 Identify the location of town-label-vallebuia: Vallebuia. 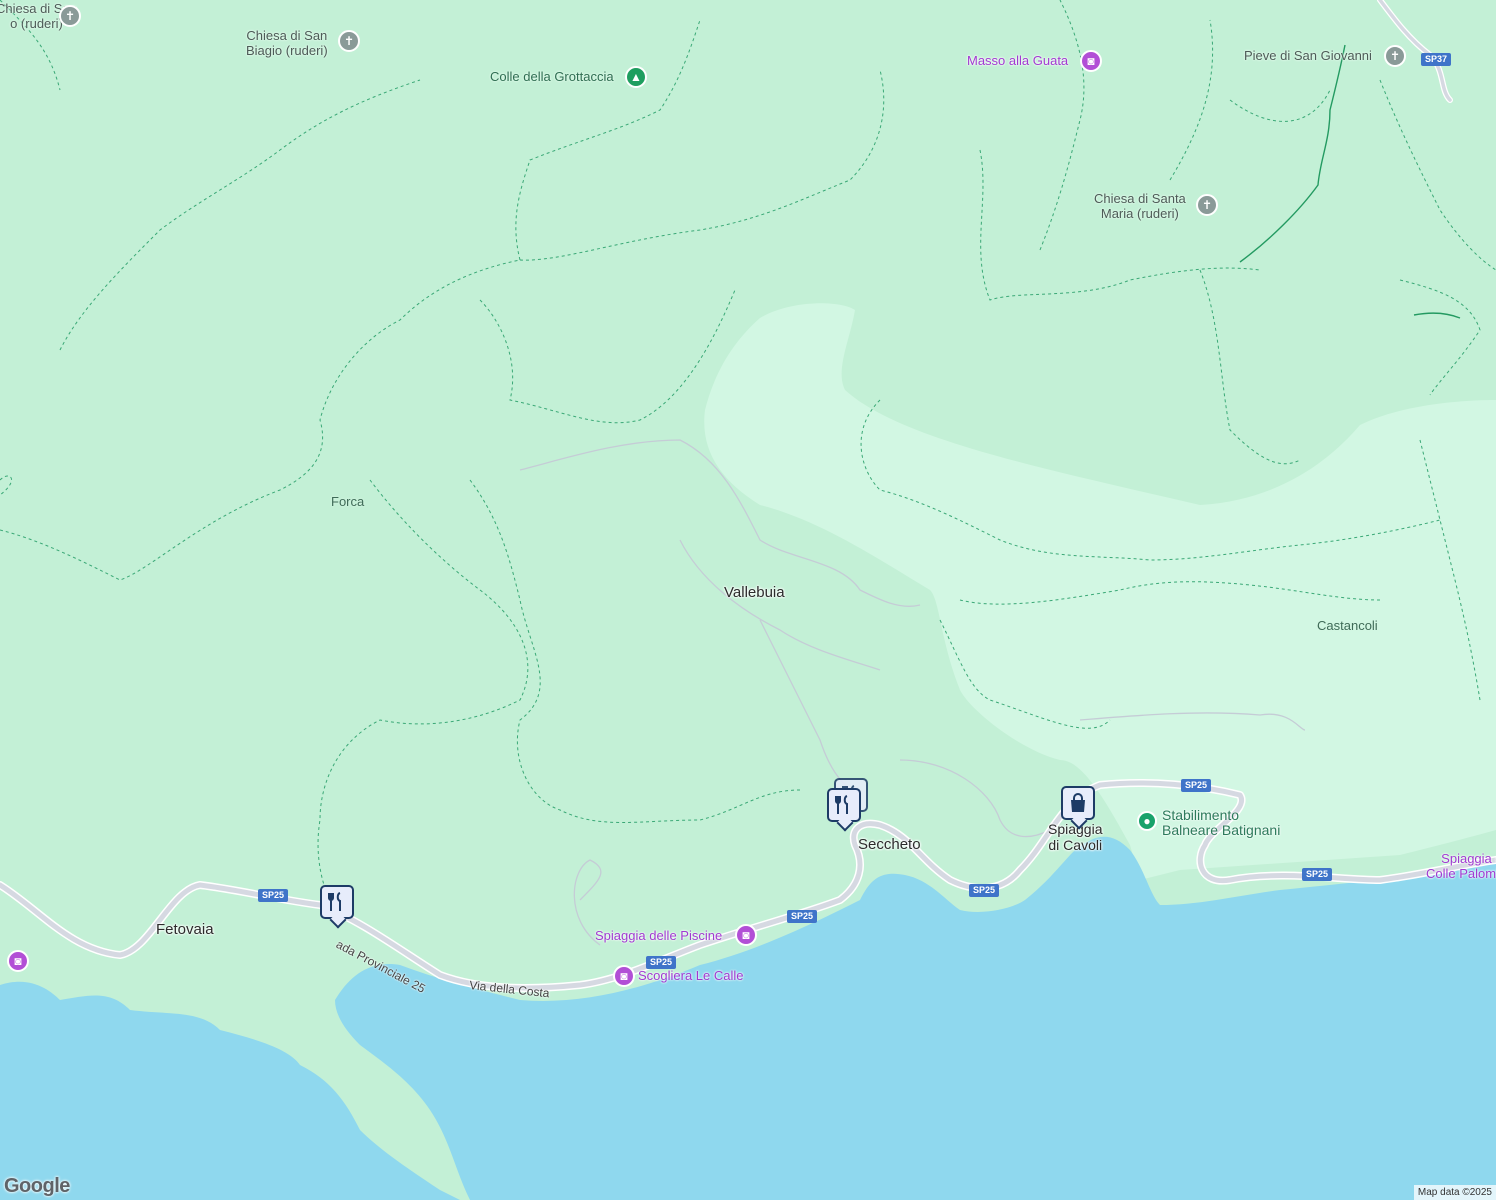
(754, 592).